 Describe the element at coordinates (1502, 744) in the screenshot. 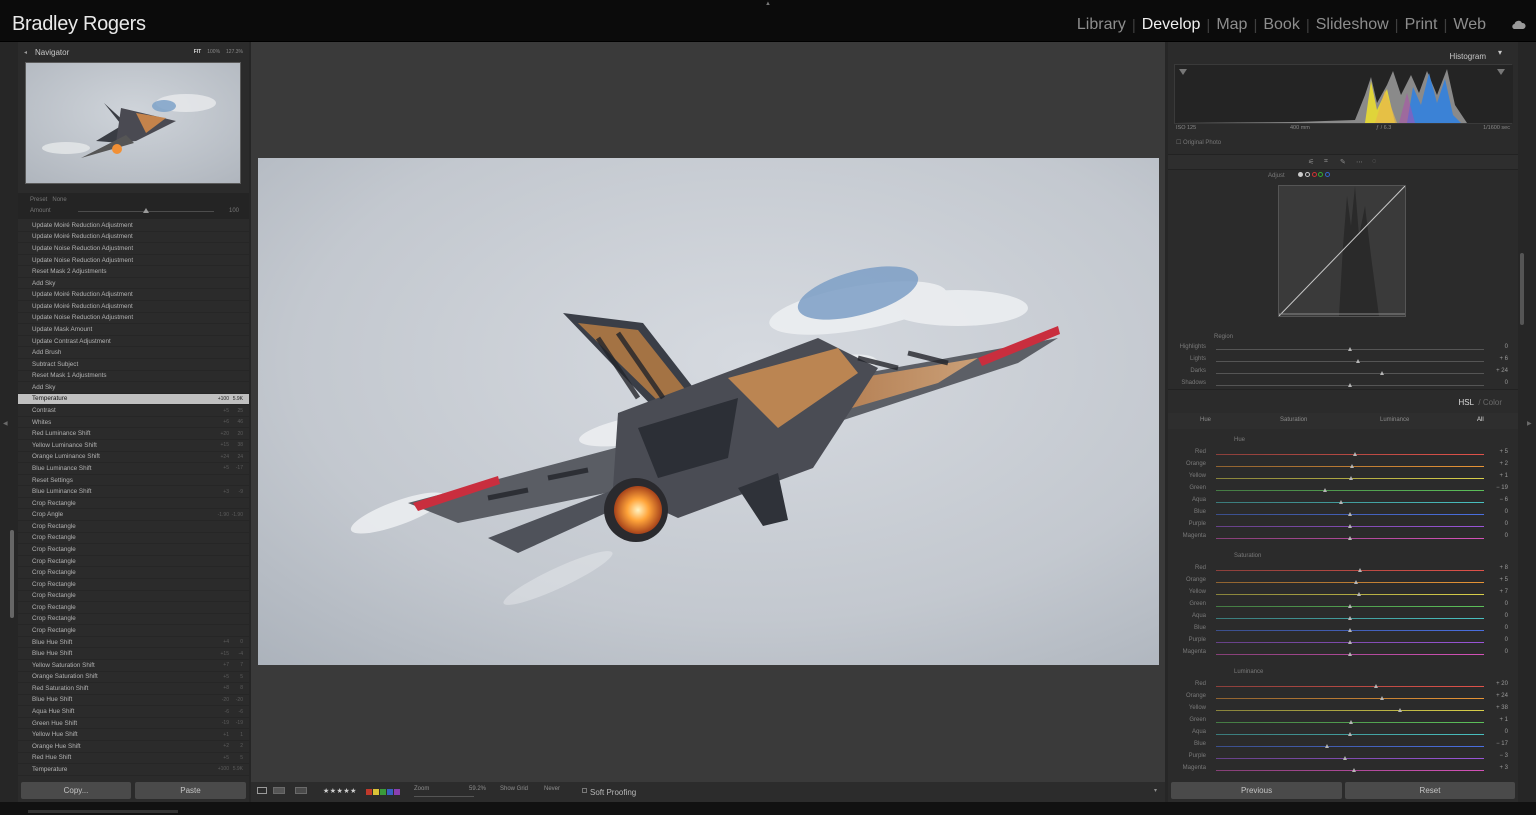

I see `hsl-luminance-blue-value: − 17` at that location.